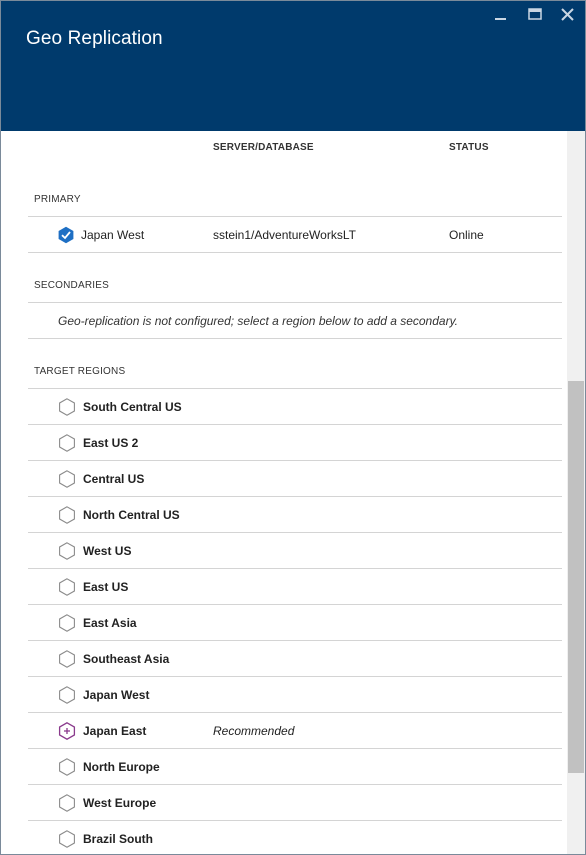 This screenshot has width=586, height=855. I want to click on target-region-name: East Asia, so click(110, 623).